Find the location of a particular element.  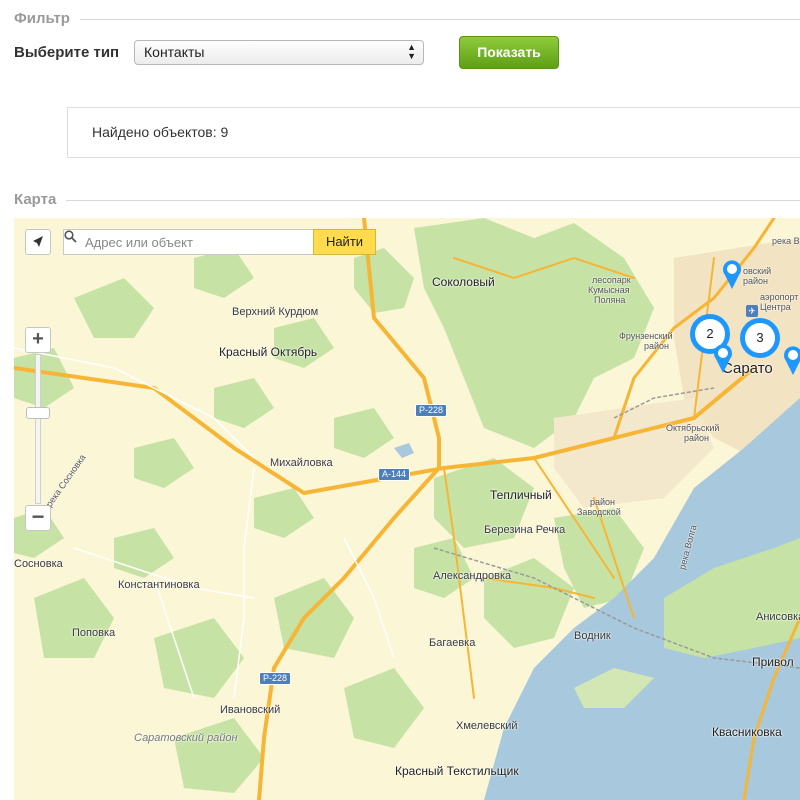

pond is located at coordinates (404, 450).